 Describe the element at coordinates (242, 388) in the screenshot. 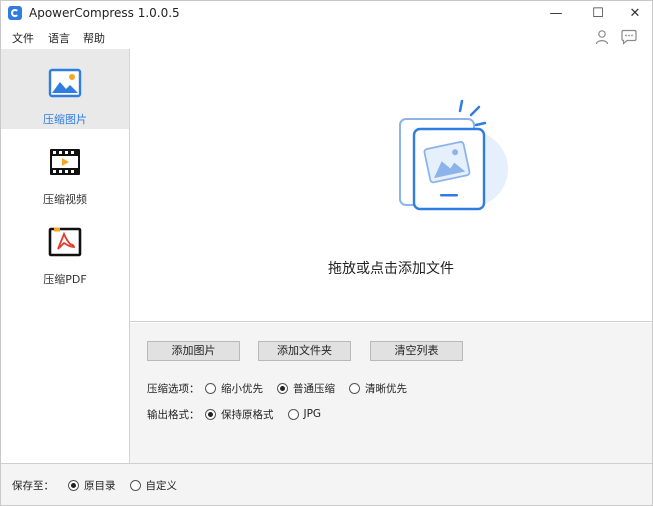

I see `radio-label: 缩小优先` at that location.